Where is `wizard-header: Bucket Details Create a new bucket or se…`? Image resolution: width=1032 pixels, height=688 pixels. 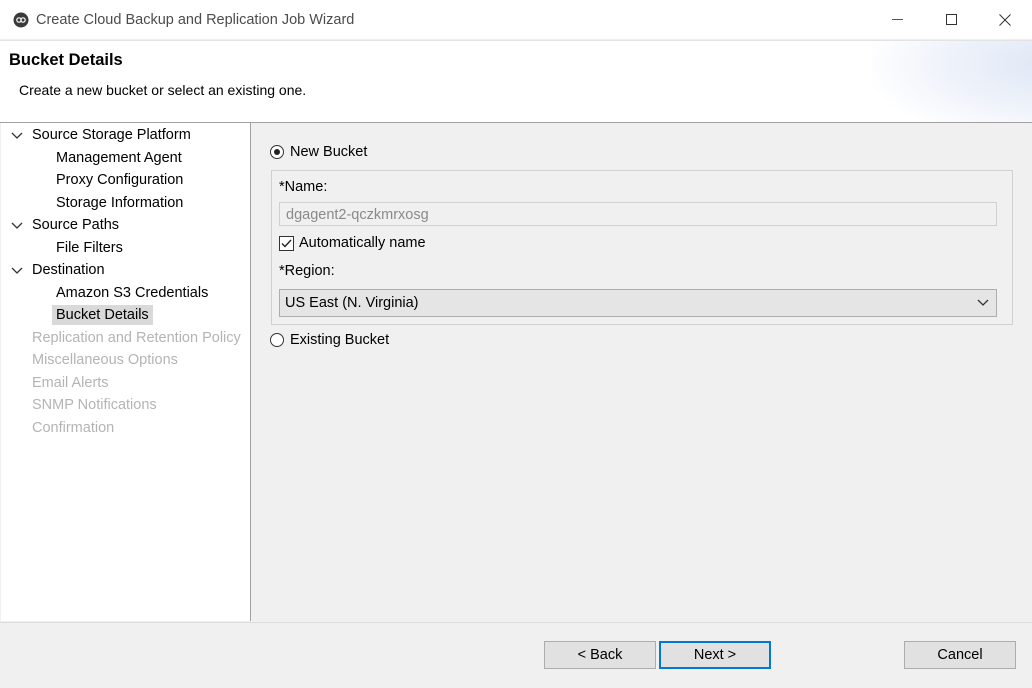 wizard-header: Bucket Details Create a new bucket or se… is located at coordinates (516, 81).